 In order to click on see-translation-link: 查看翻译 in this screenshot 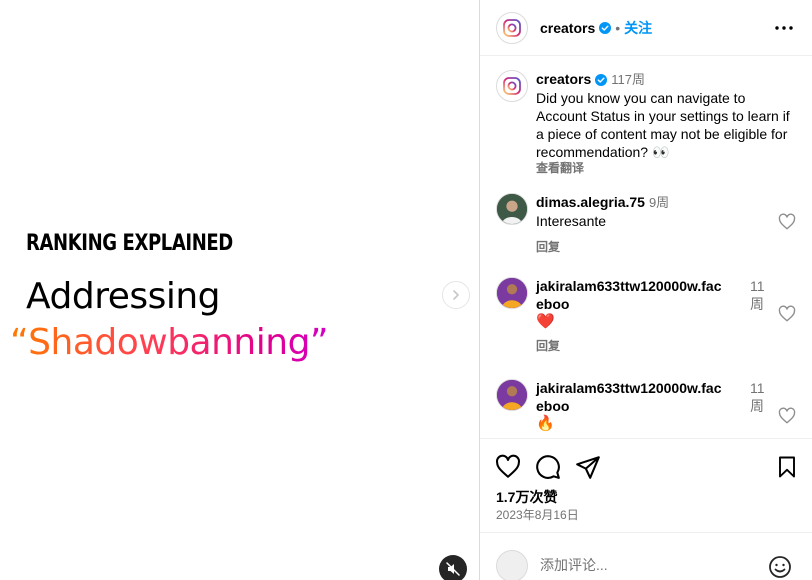, I will do `click(665, 168)`.